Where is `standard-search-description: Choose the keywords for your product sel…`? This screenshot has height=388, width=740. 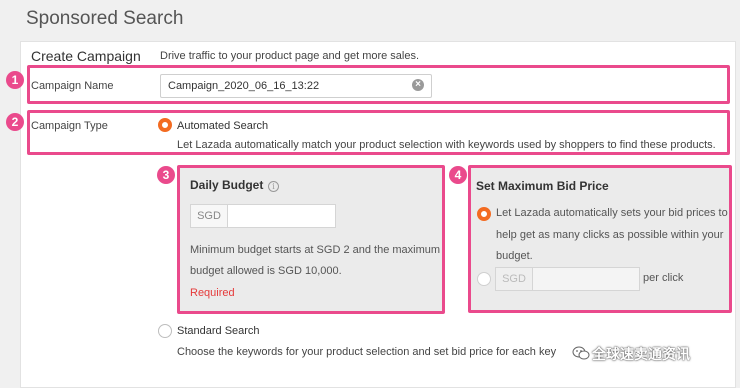 standard-search-description: Choose the keywords for your product sel… is located at coordinates (367, 352).